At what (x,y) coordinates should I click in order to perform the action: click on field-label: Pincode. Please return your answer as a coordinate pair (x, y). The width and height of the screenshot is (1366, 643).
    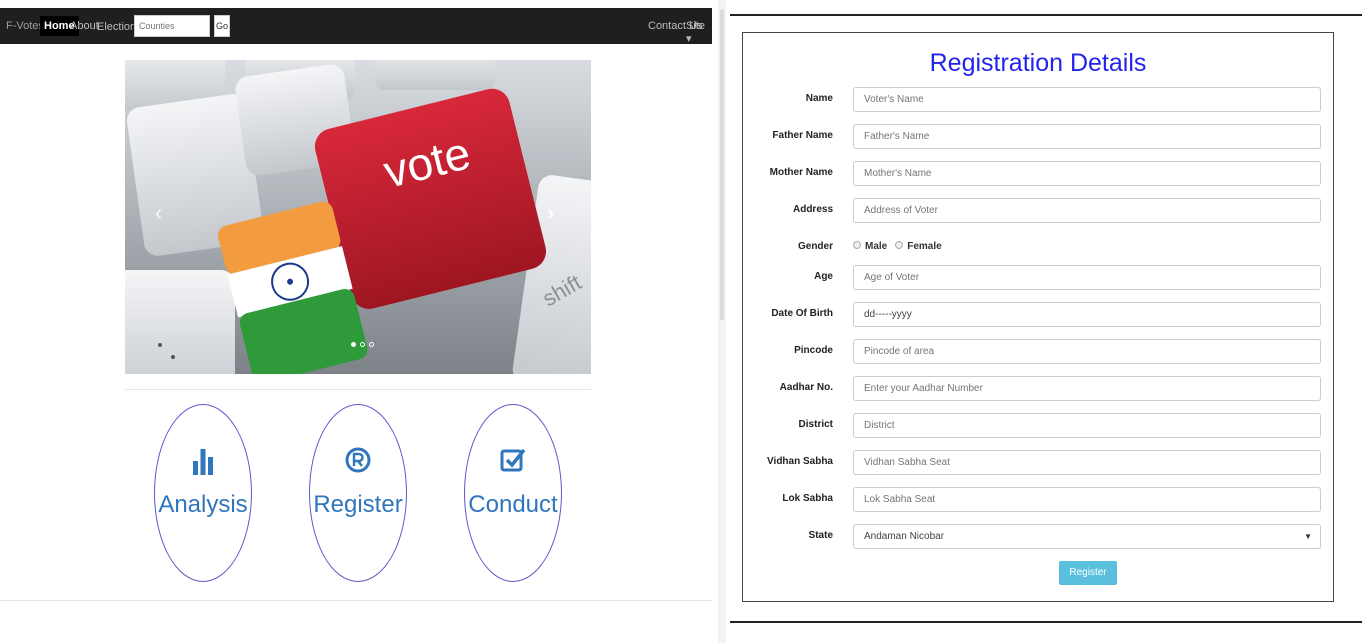
    Looking at the image, I should click on (813, 350).